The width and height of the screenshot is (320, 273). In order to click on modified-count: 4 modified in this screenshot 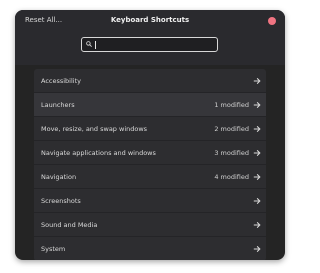, I will do `click(231, 177)`.